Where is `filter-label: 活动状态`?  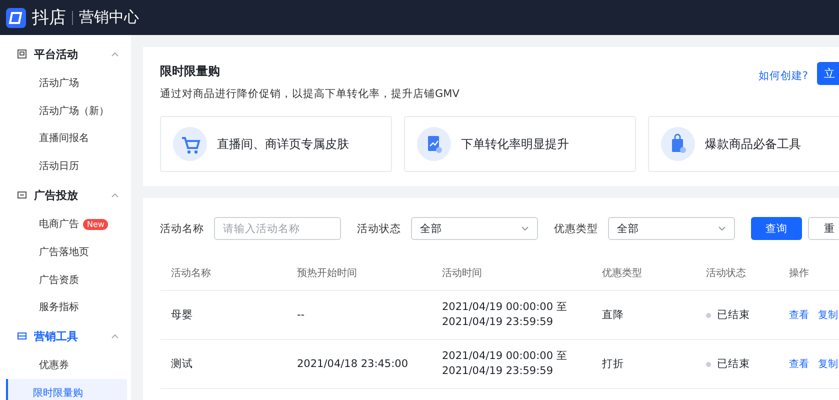 filter-label: 活动状态 is located at coordinates (379, 229).